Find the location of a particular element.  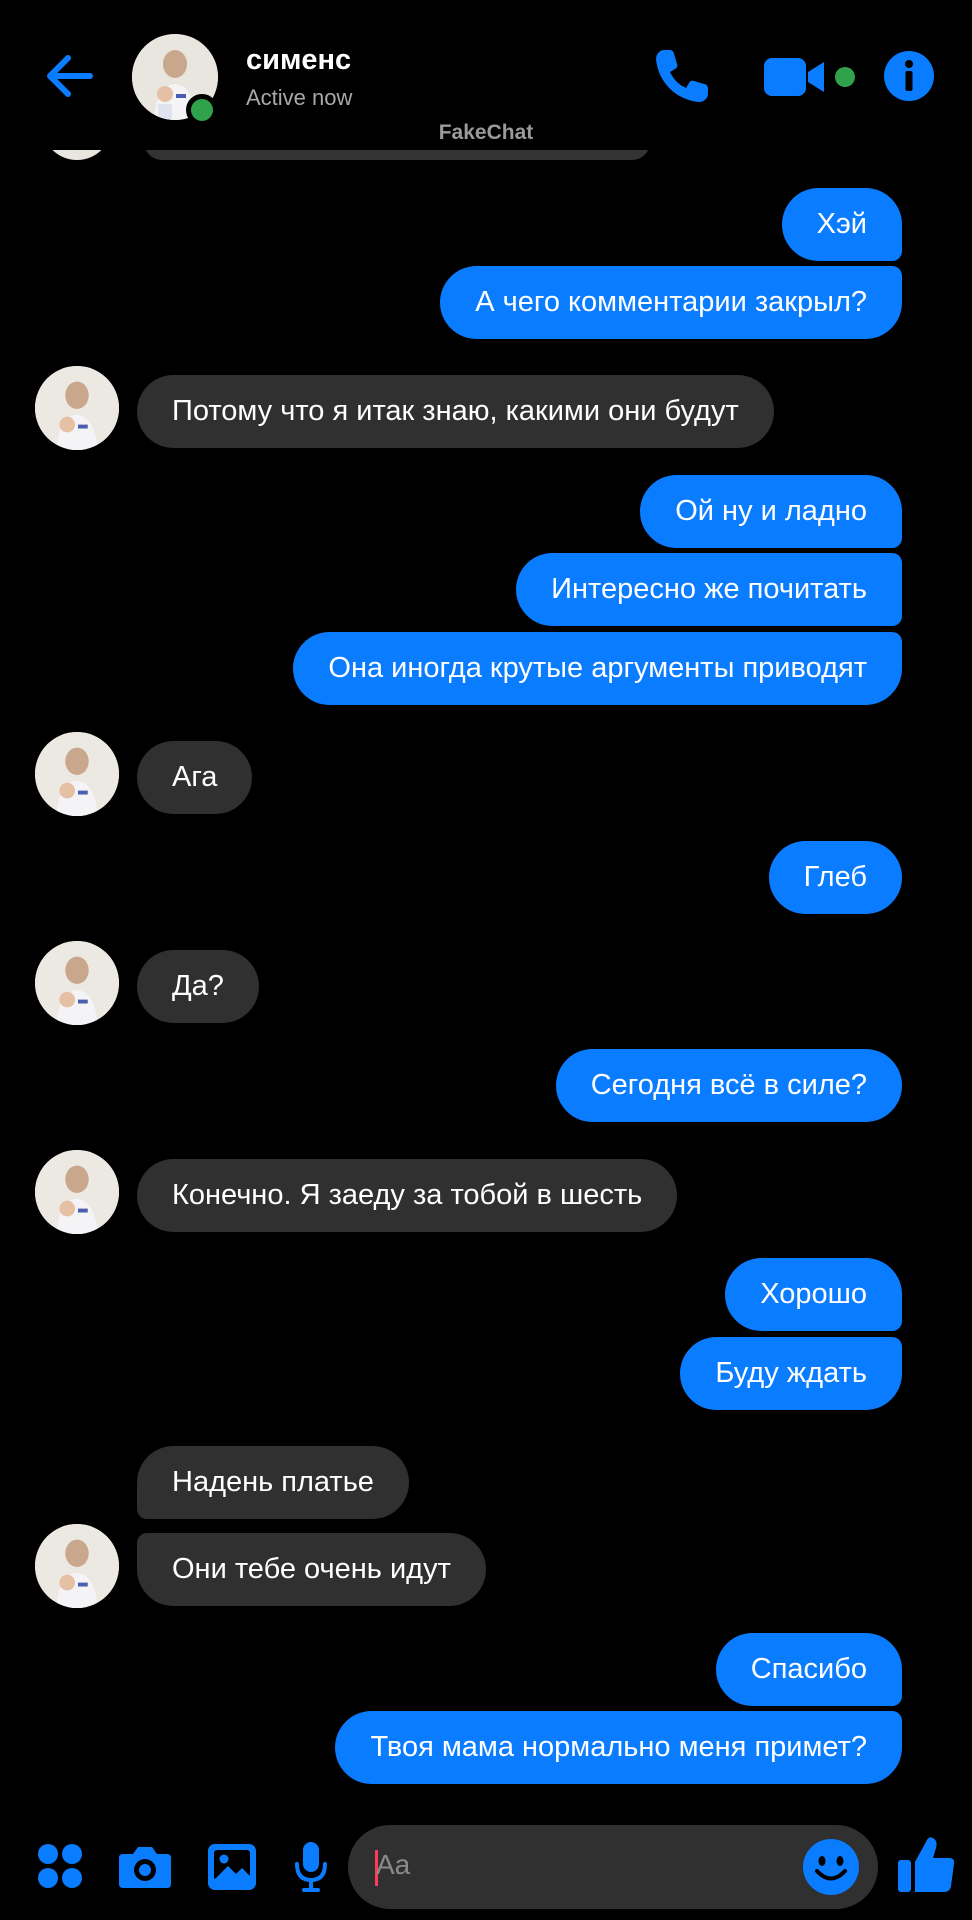

message-outgoing: Сегодня всё в силе? is located at coordinates (728, 1085).